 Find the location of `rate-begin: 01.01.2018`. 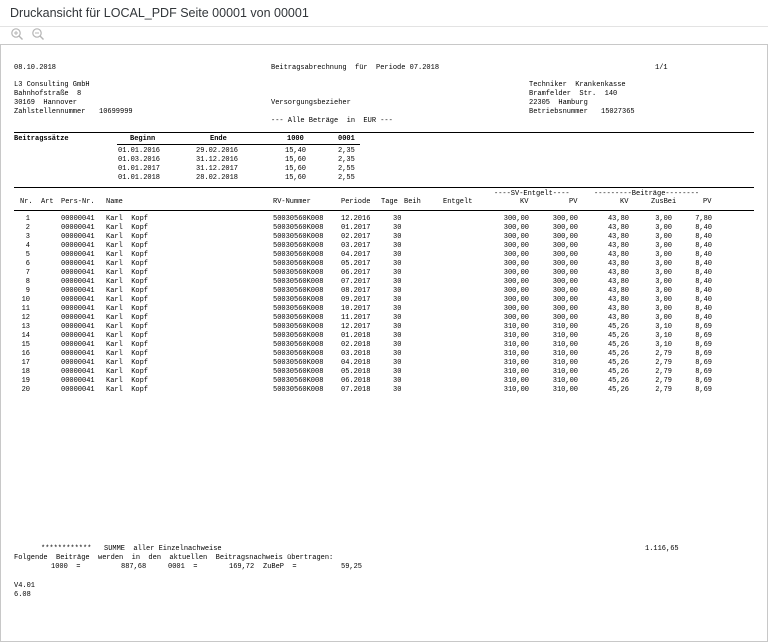

rate-begin: 01.01.2018 is located at coordinates (139, 178).